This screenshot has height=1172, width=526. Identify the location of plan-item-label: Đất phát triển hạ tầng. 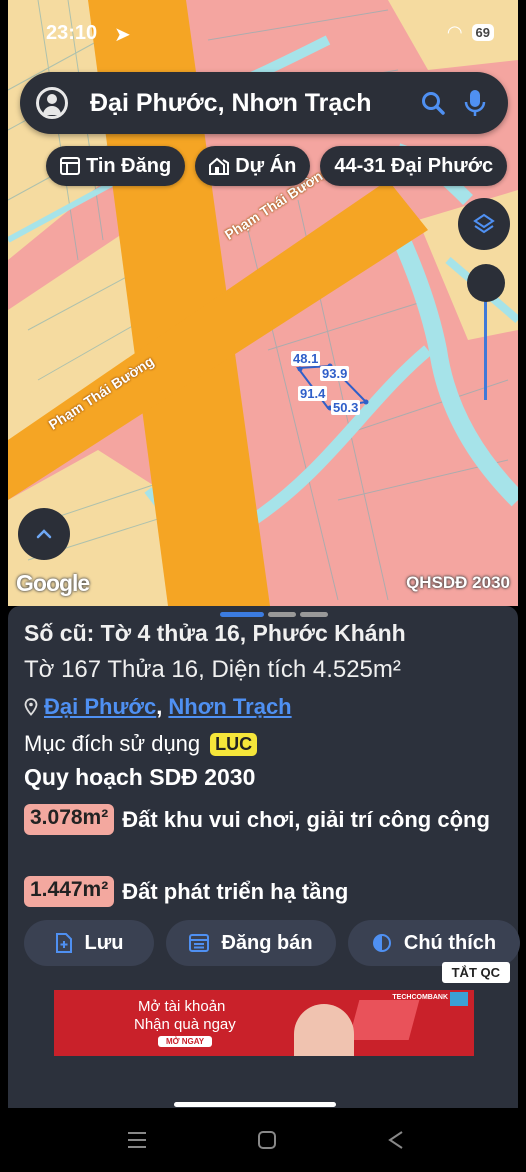
(235, 891).